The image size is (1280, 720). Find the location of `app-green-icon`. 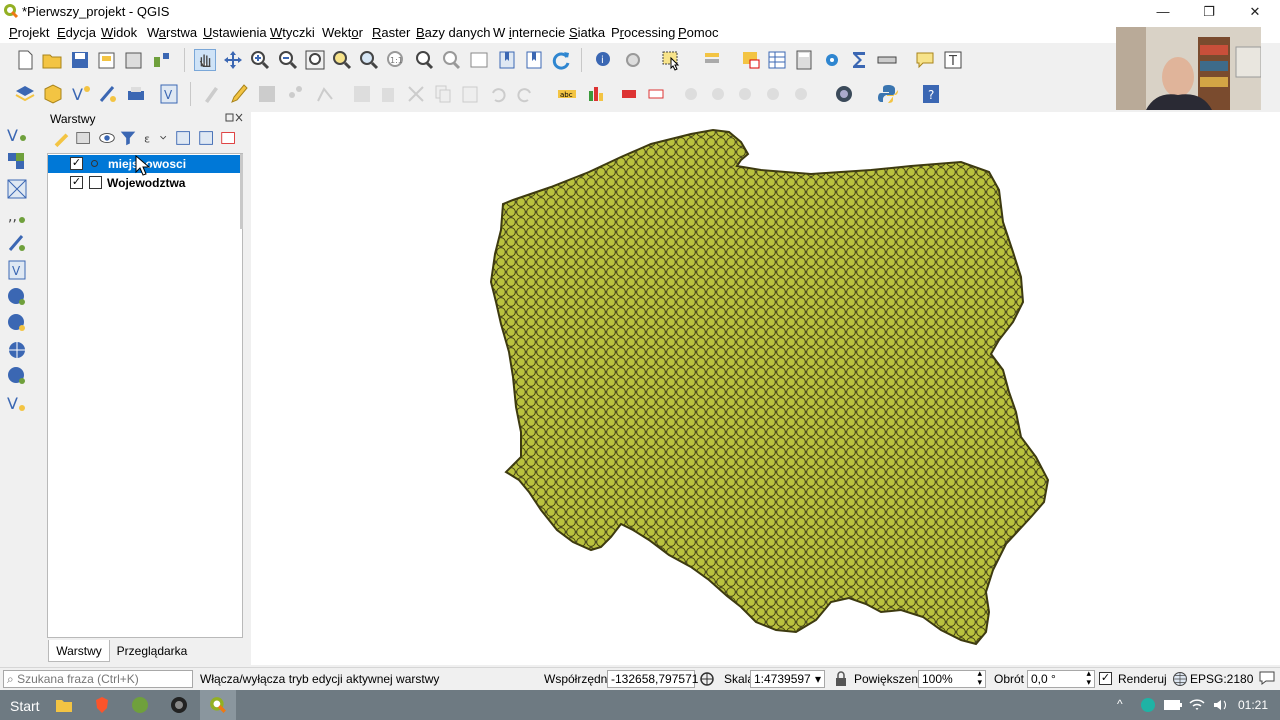

app-green-icon is located at coordinates (140, 705).